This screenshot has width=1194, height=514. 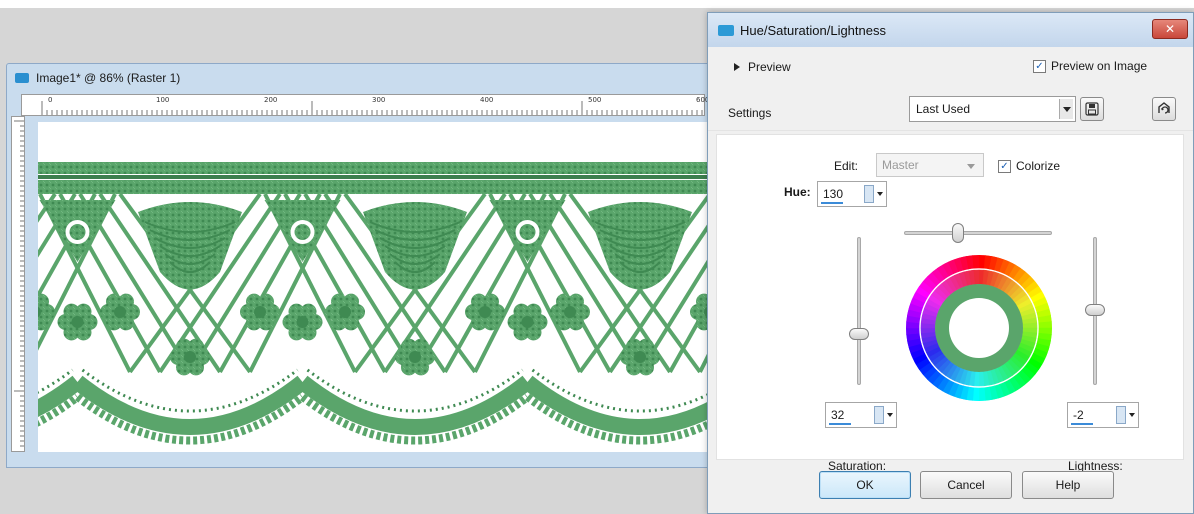 What do you see at coordinates (1068, 485) in the screenshot?
I see `help-button: Help` at bounding box center [1068, 485].